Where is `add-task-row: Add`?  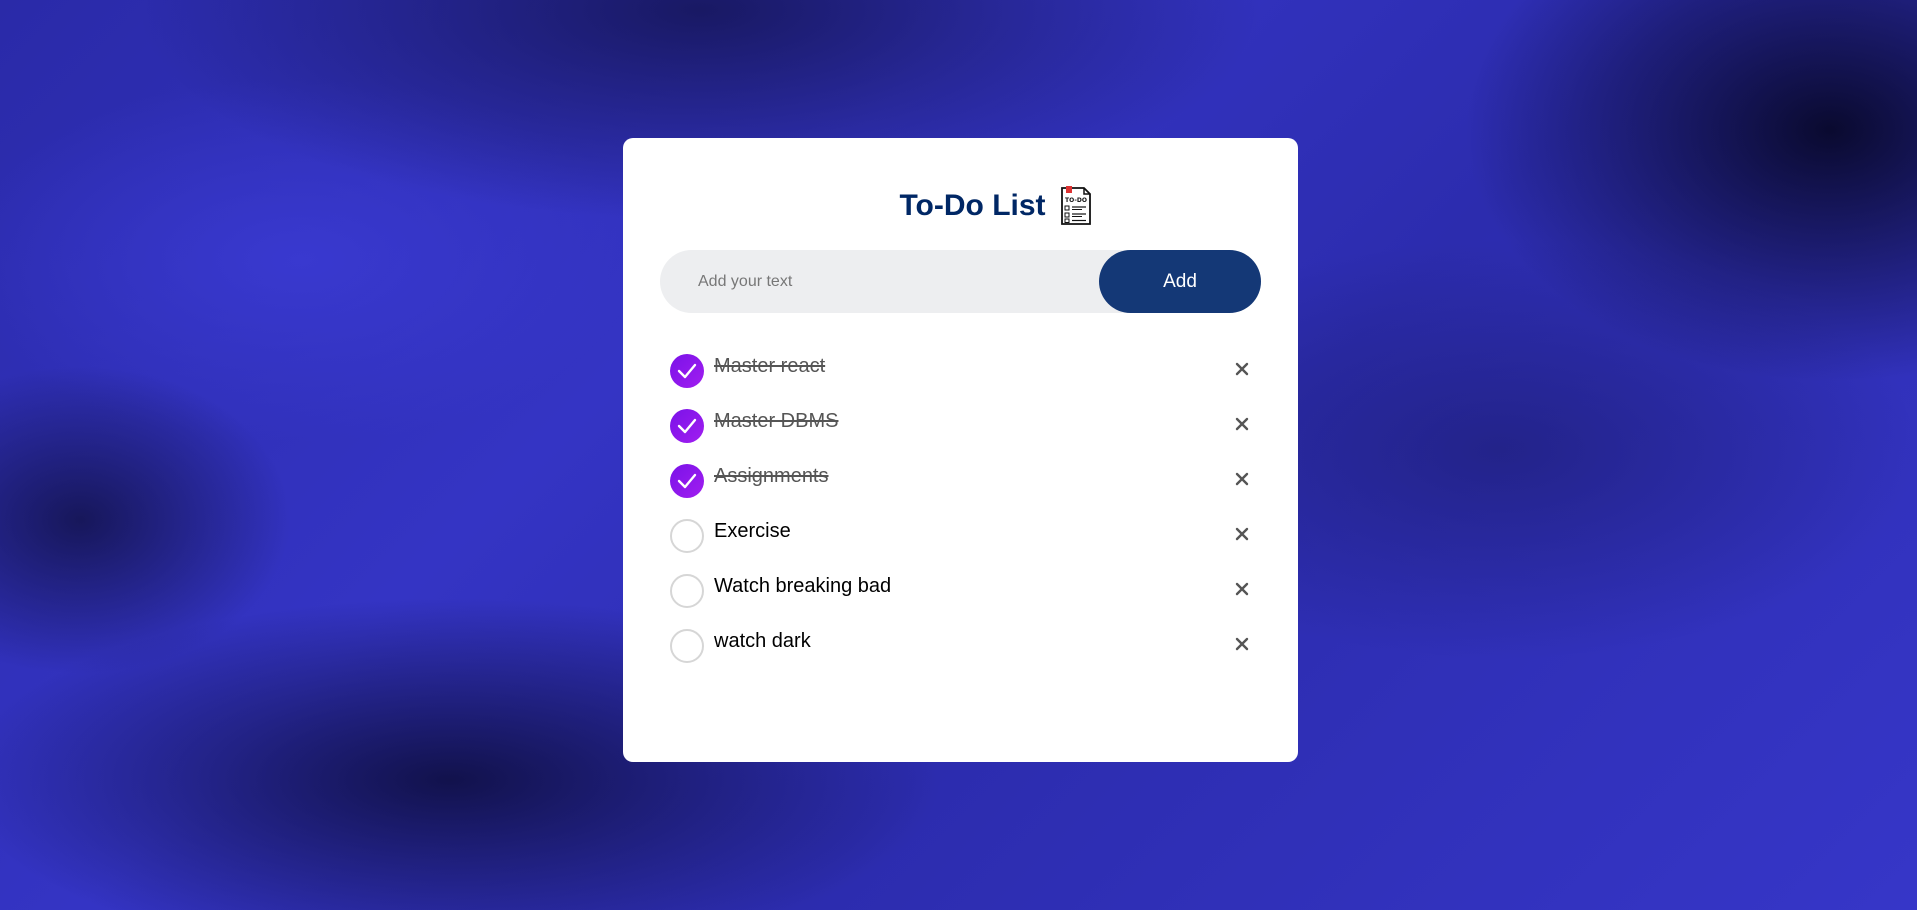 add-task-row: Add is located at coordinates (960, 281).